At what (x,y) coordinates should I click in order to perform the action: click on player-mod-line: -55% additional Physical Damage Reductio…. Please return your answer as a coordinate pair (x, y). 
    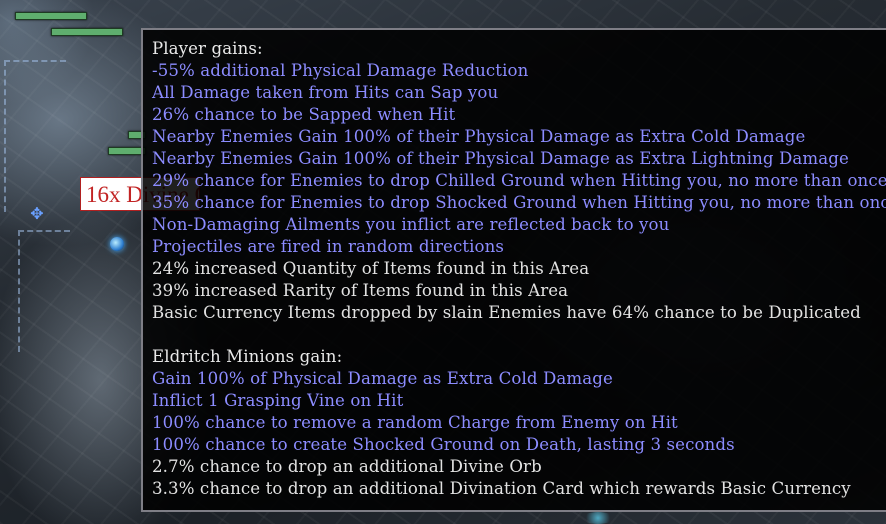
    Looking at the image, I should click on (340, 70).